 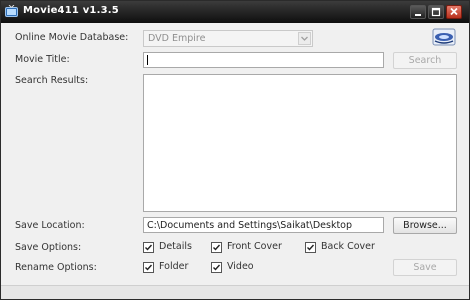 I want to click on tv-icon, so click(x=11, y=11).